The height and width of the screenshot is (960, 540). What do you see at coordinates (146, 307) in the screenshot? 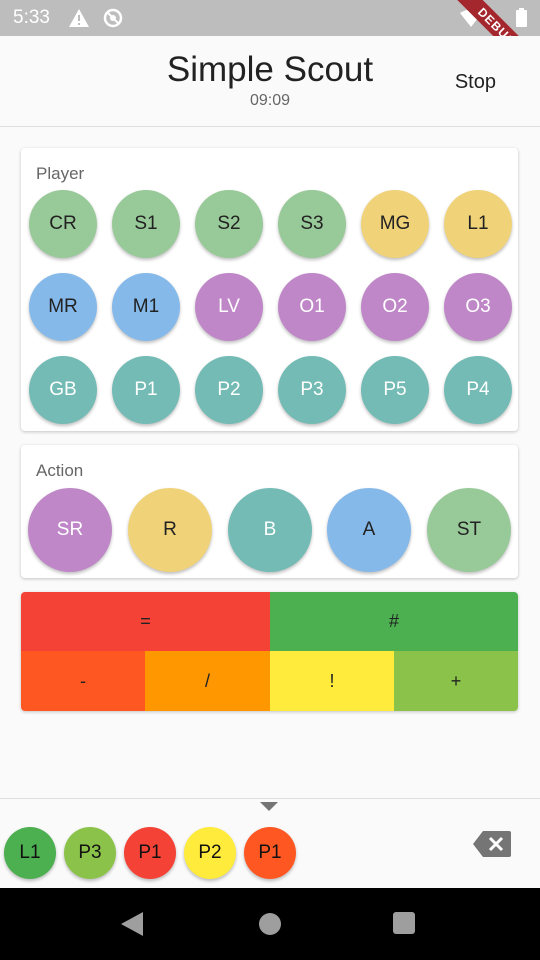
I see `player-button-m1: M1` at bounding box center [146, 307].